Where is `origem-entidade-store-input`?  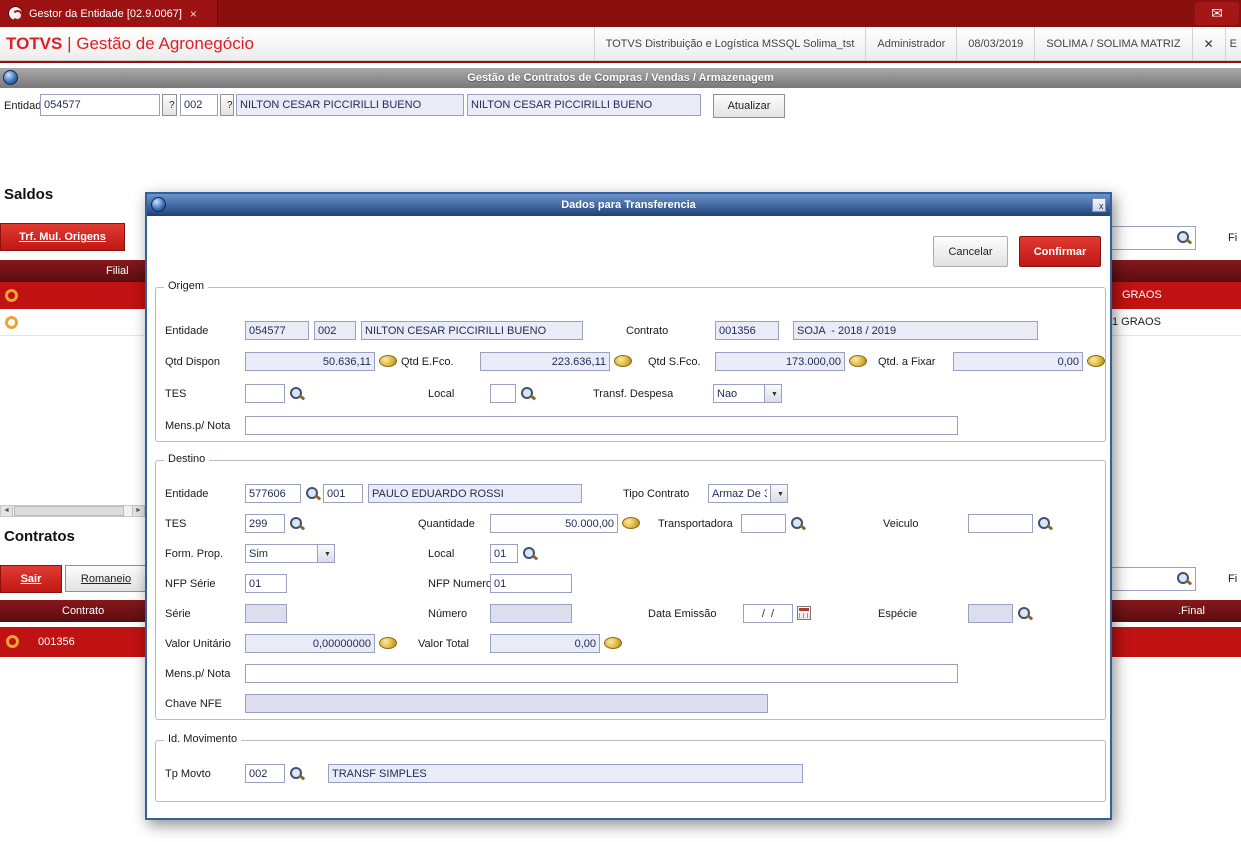
origem-entidade-store-input is located at coordinates (335, 330).